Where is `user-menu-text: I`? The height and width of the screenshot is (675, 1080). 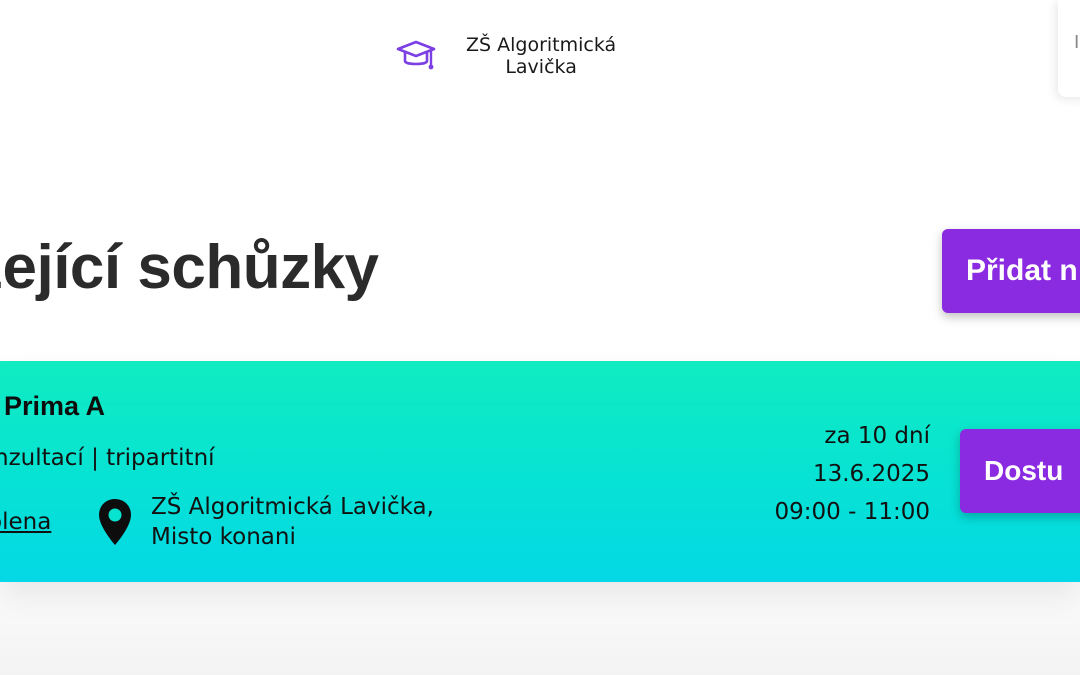 user-menu-text: I is located at coordinates (1077, 42).